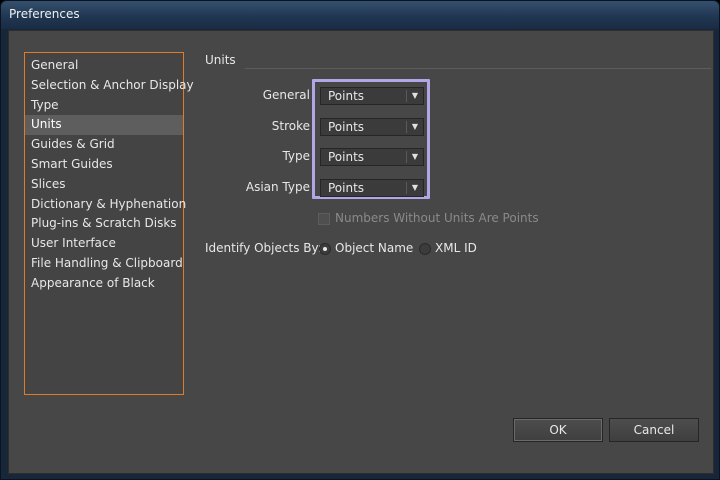 The image size is (720, 480). I want to click on ok-button: OK, so click(558, 430).